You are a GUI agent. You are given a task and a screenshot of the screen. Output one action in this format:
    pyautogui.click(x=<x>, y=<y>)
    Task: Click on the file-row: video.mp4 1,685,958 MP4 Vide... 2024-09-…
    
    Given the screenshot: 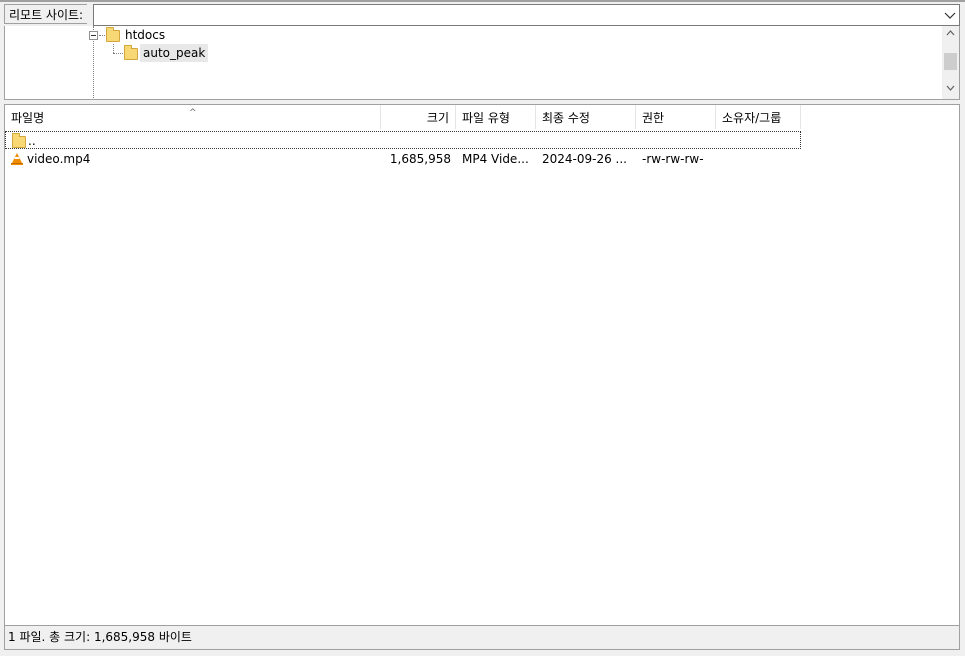 What is the action you would take?
    pyautogui.click(x=403, y=159)
    